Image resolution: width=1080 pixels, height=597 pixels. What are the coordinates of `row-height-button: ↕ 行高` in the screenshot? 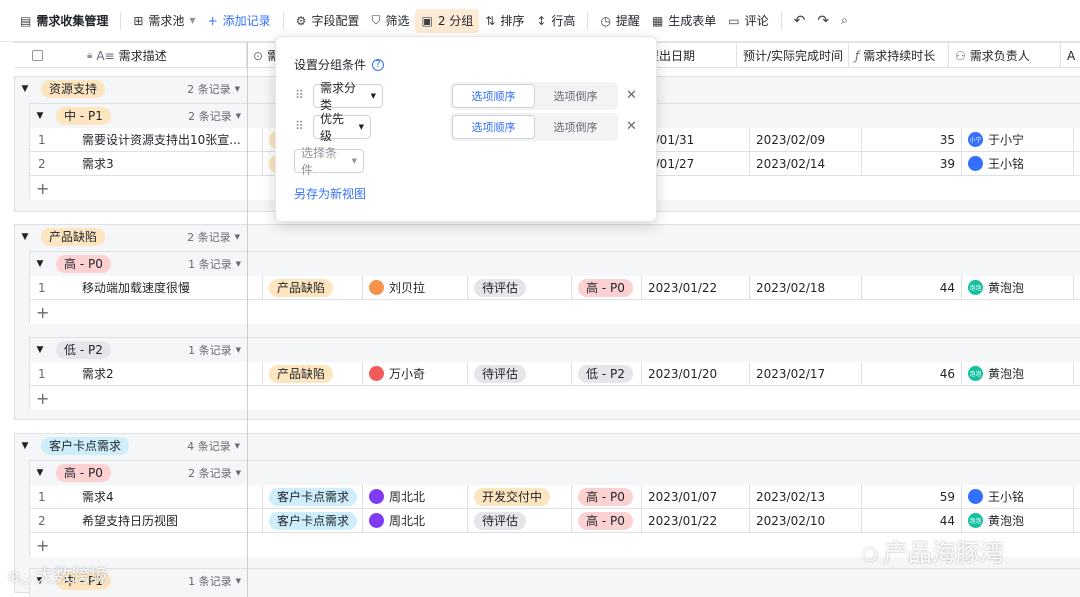 It's located at (555, 21).